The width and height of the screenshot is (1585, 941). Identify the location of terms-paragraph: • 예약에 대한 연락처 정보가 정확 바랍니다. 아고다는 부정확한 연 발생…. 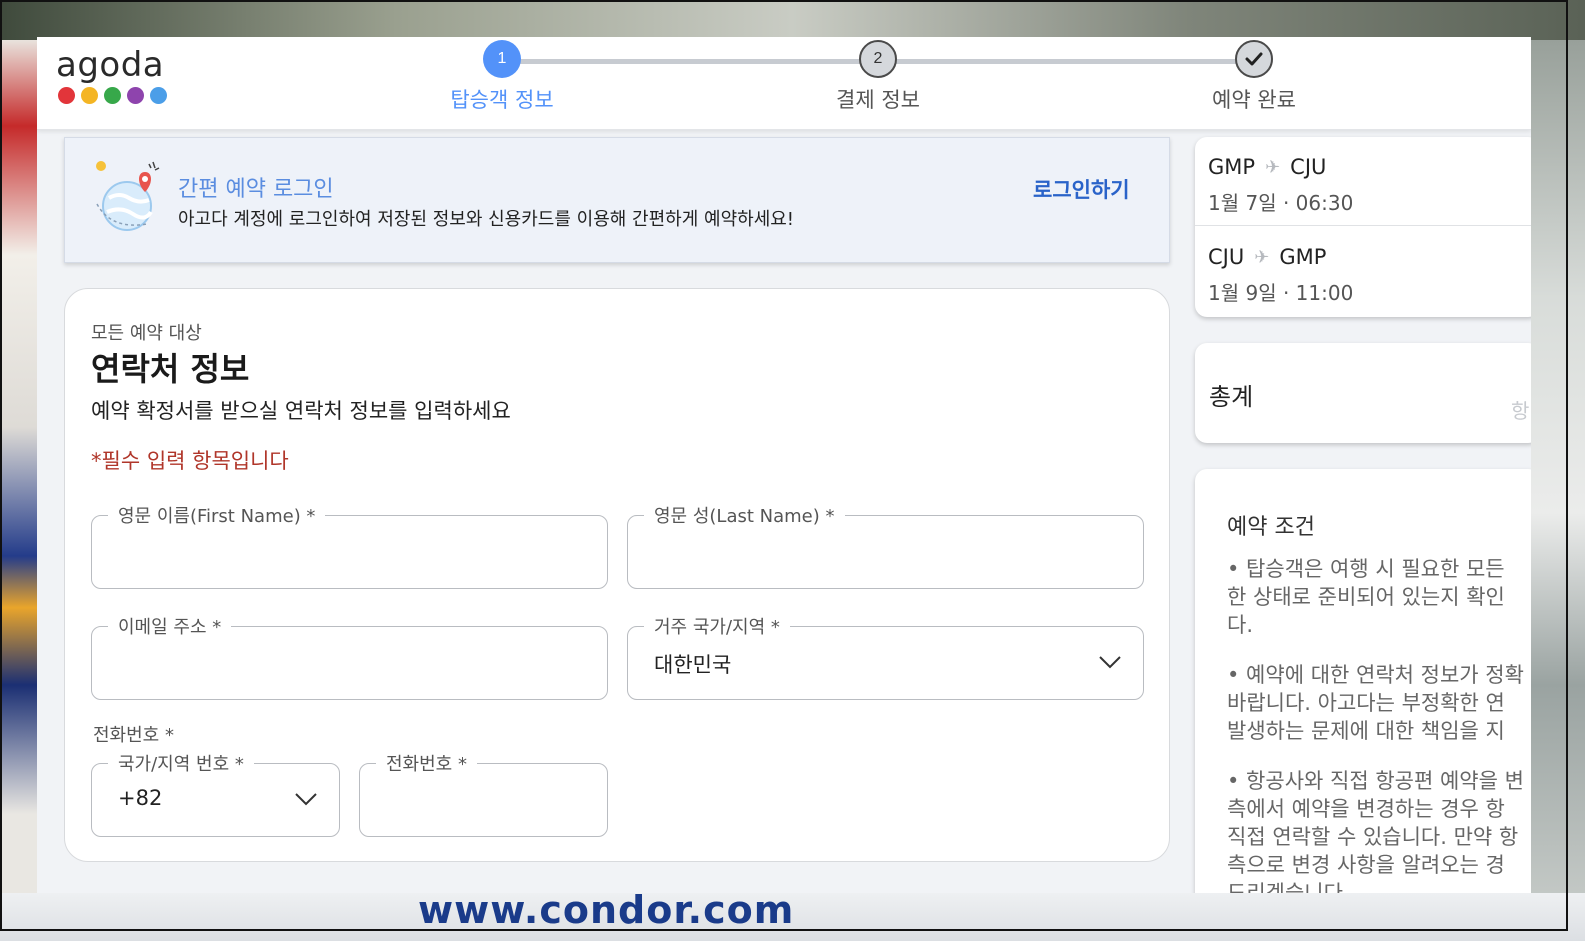
(1379, 703).